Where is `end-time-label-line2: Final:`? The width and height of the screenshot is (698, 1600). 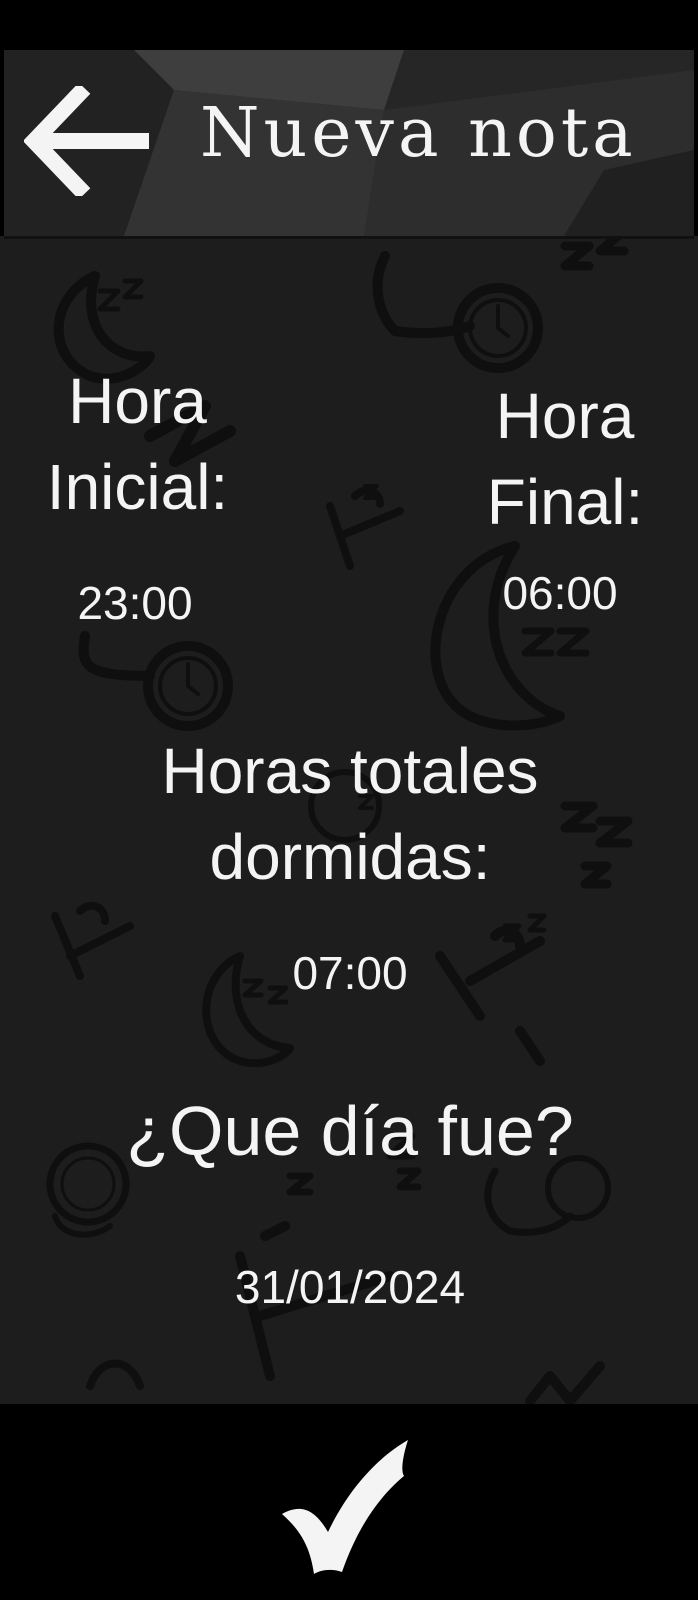 end-time-label-line2: Final: is located at coordinates (565, 502).